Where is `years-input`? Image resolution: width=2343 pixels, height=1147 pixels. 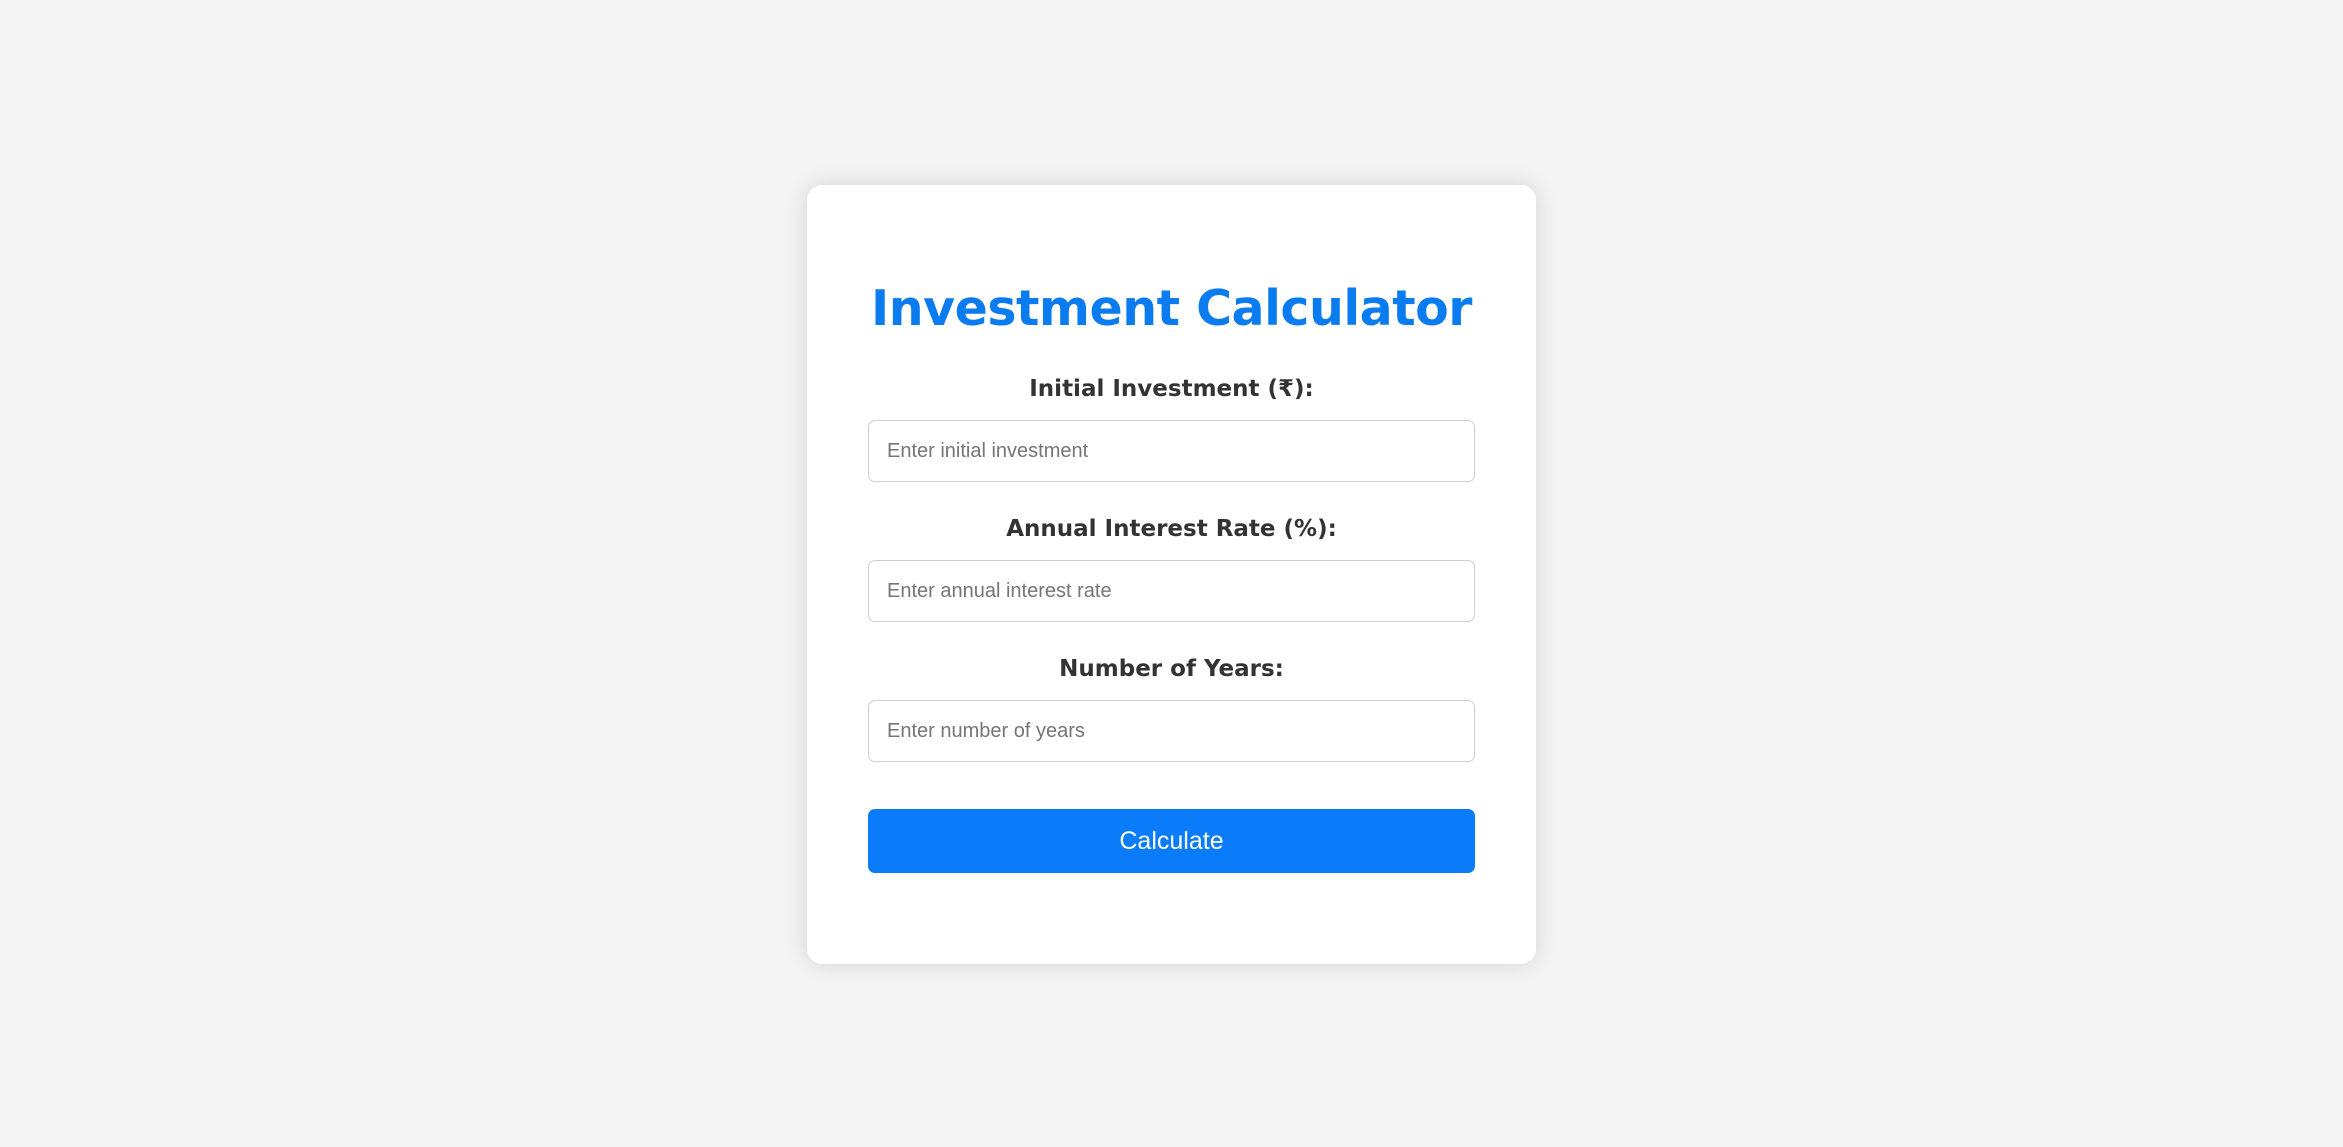 years-input is located at coordinates (1171, 731).